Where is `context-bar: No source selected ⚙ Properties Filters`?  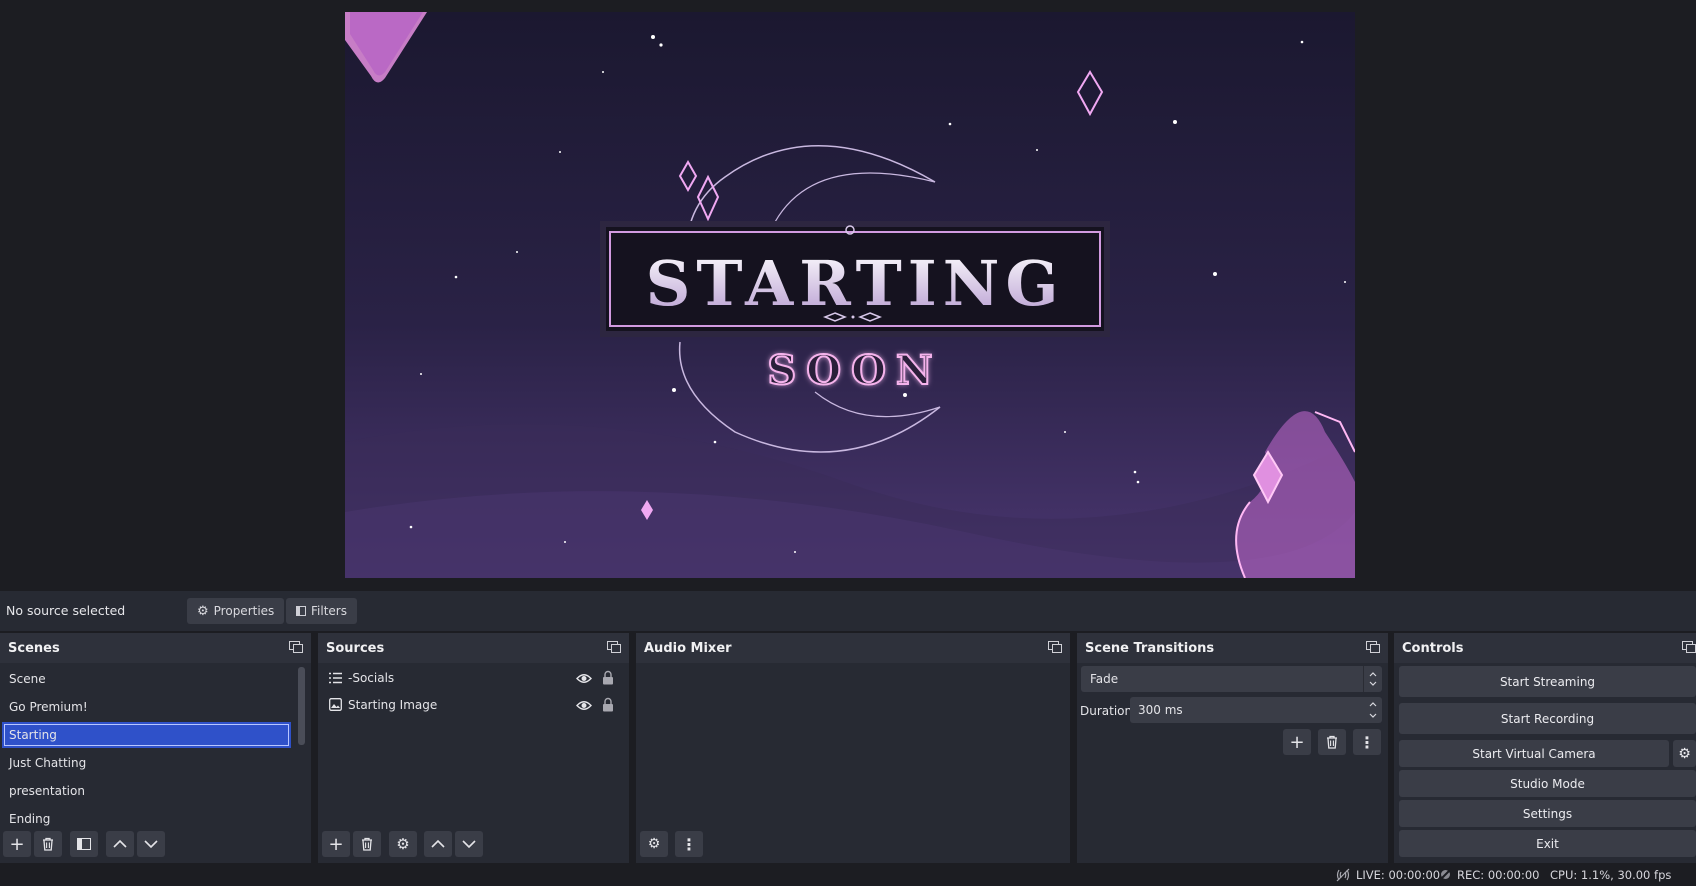
context-bar: No source selected ⚙ Properties Filters is located at coordinates (848, 611).